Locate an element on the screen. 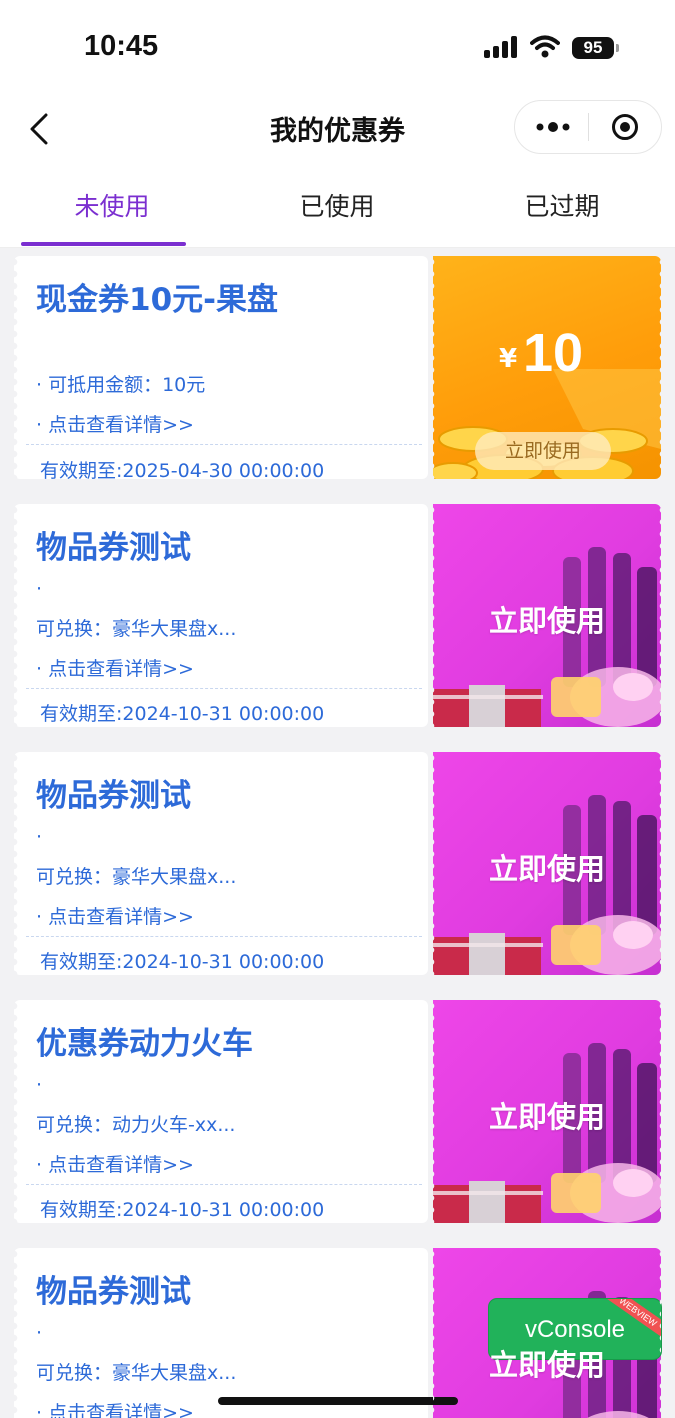  status-bar: 10:45 95 is located at coordinates (337, 47).